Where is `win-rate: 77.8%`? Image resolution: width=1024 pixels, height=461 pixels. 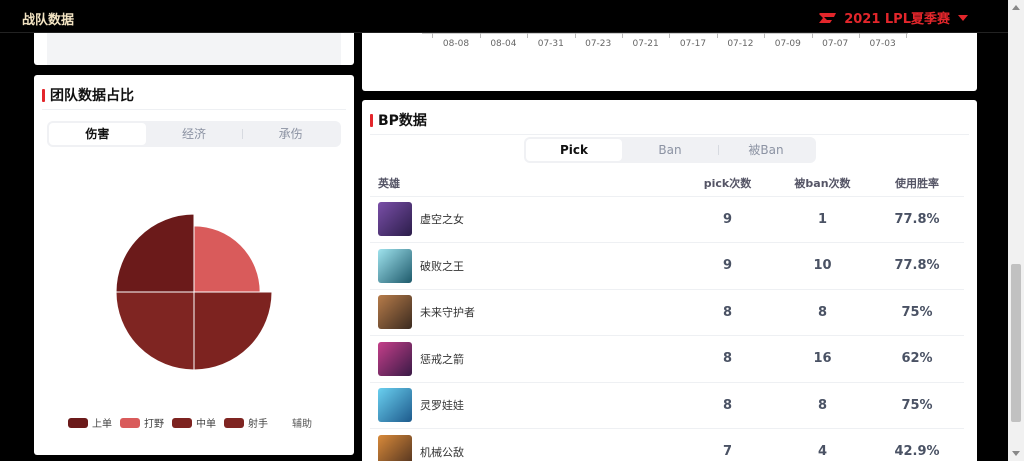
win-rate: 77.8% is located at coordinates (917, 266).